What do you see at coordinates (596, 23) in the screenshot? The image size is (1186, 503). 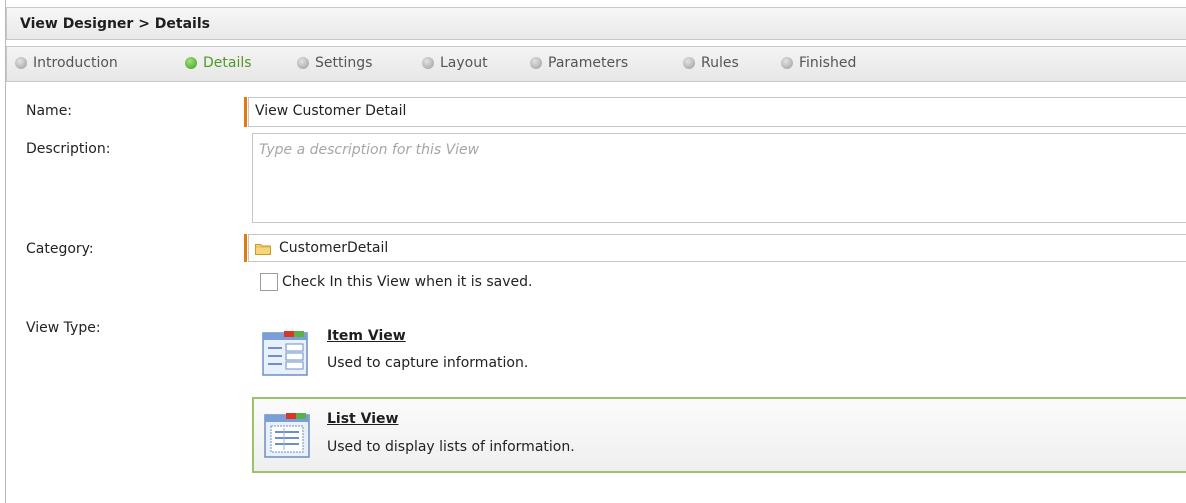 I see `title-bar: View Designer > Details` at bounding box center [596, 23].